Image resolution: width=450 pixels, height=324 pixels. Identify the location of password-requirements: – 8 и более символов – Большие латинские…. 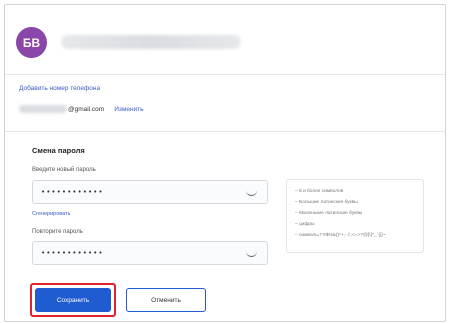
(355, 216).